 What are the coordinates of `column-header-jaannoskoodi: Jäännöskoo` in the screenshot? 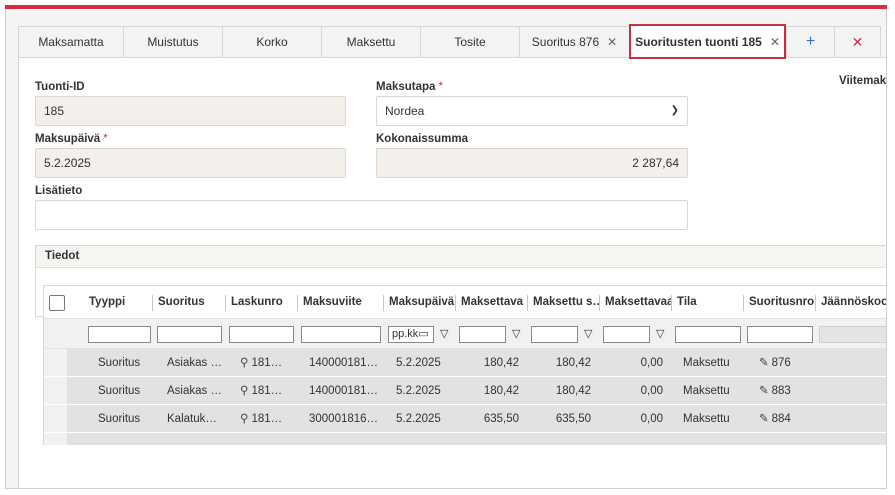 It's located at (851, 302).